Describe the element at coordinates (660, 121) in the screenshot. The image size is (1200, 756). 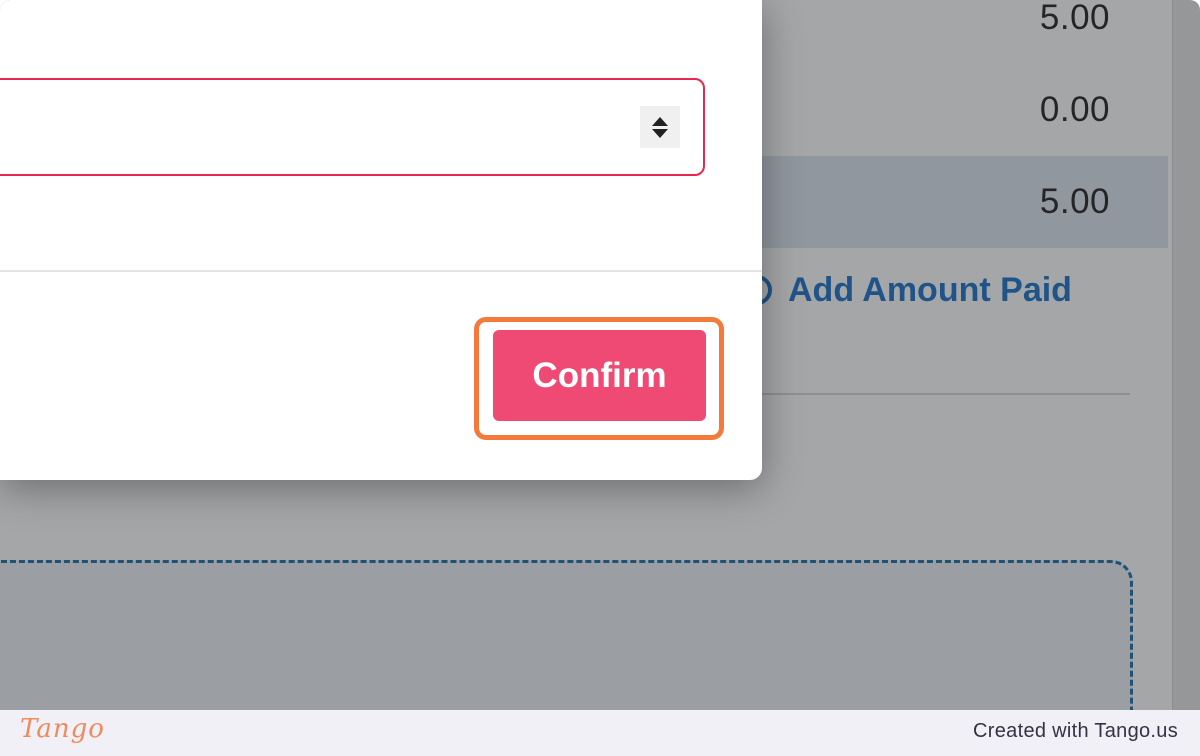
I see `spinner-up-icon` at that location.